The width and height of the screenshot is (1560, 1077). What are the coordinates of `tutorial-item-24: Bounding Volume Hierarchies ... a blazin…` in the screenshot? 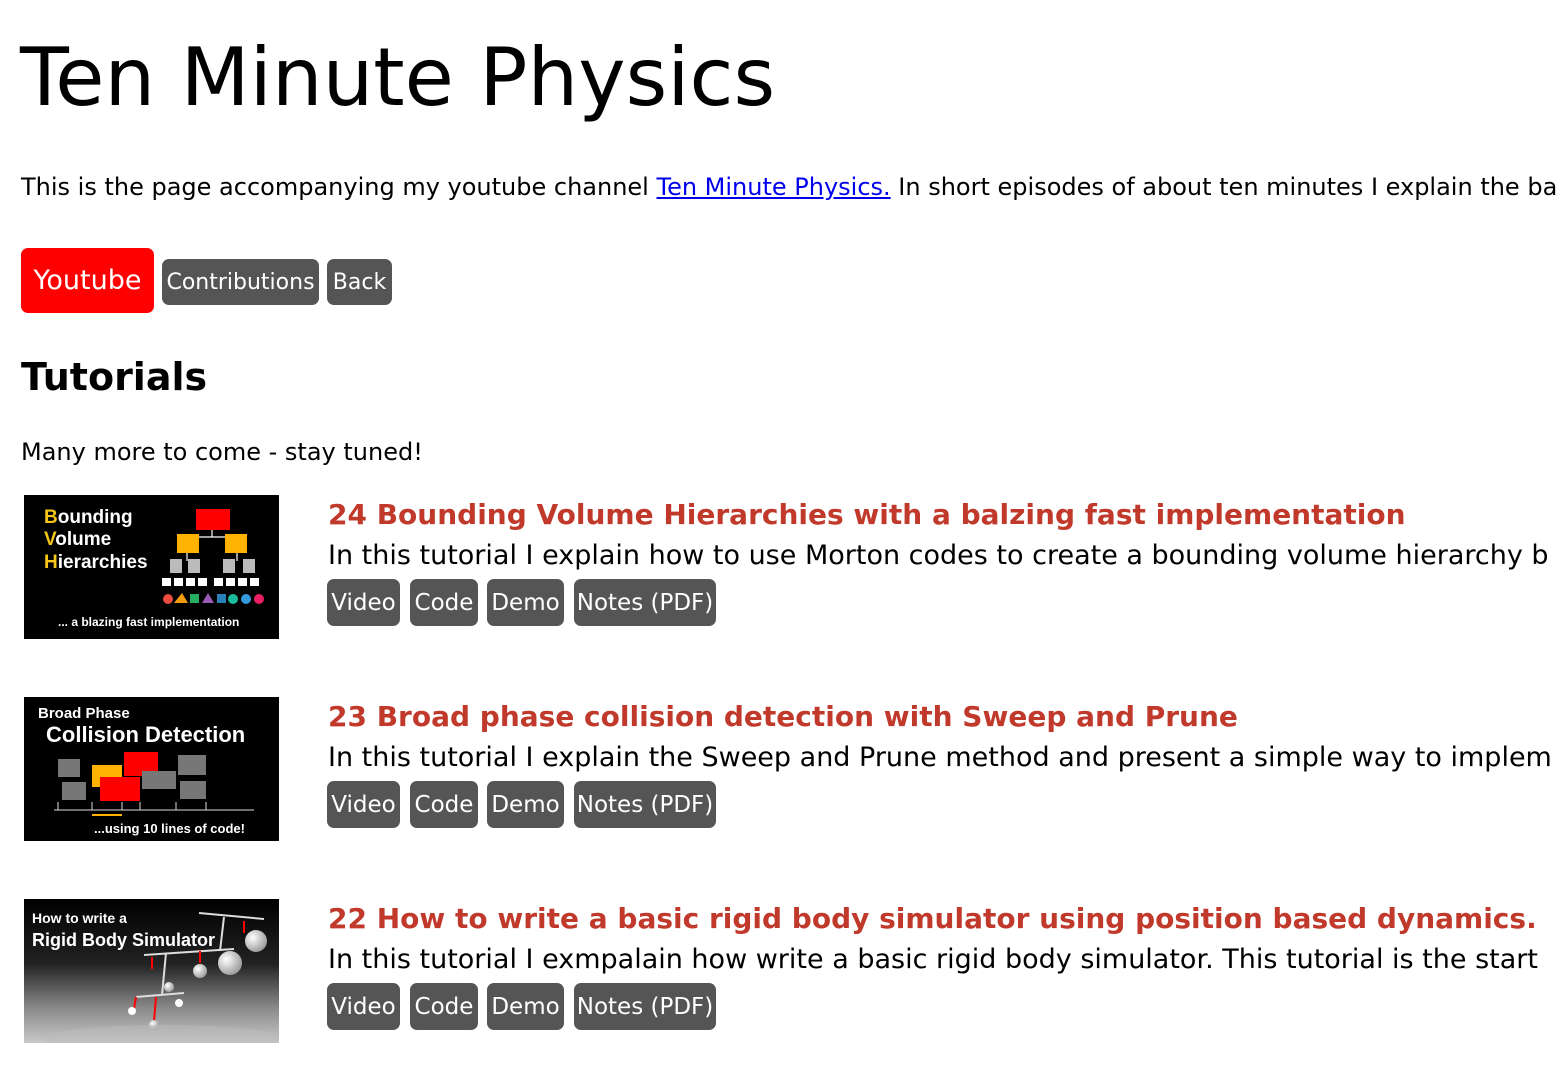 It's located at (792, 568).